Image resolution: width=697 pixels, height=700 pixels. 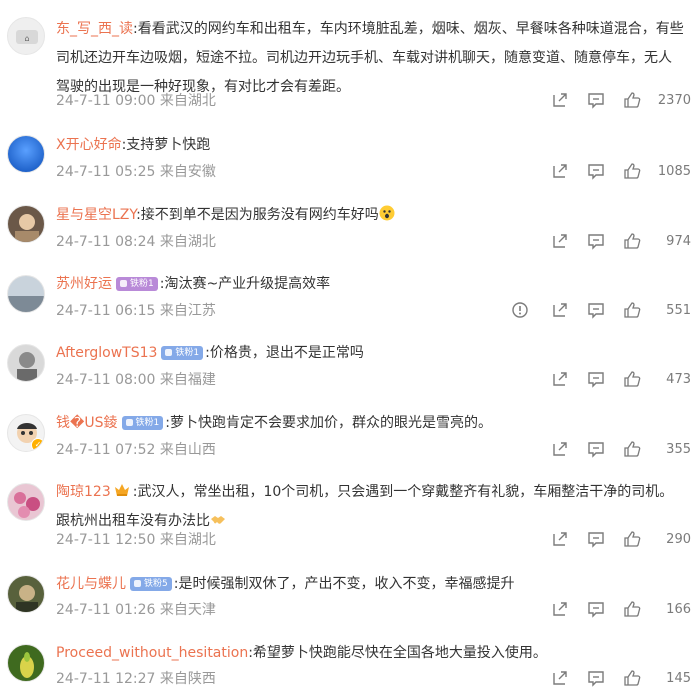 What do you see at coordinates (166, 145) in the screenshot?
I see `comment-body: :支持萝卜快跑` at bounding box center [166, 145].